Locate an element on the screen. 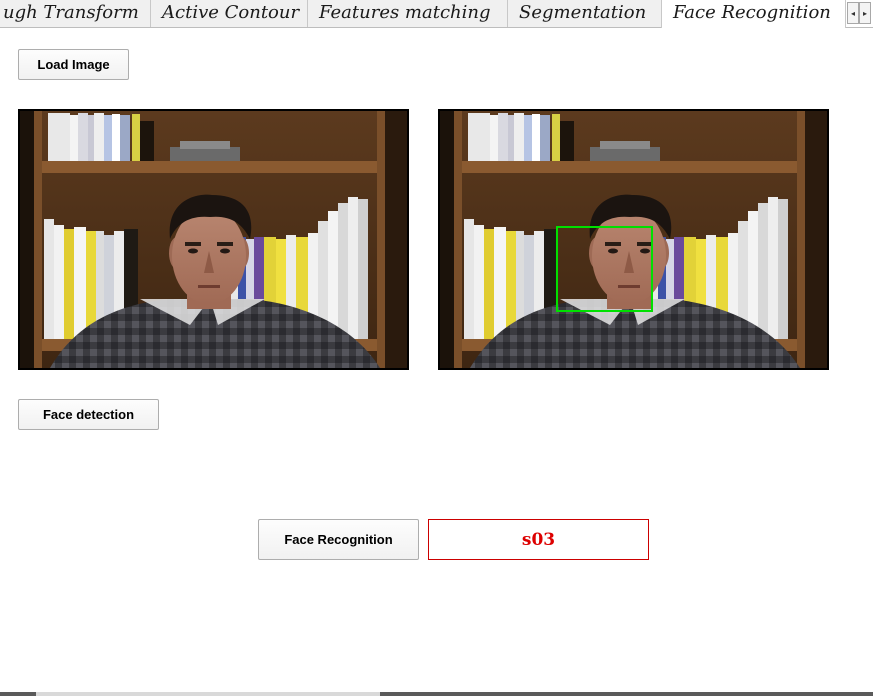 This screenshot has width=873, height=696. scrollbar-thumb is located at coordinates (208, 694).